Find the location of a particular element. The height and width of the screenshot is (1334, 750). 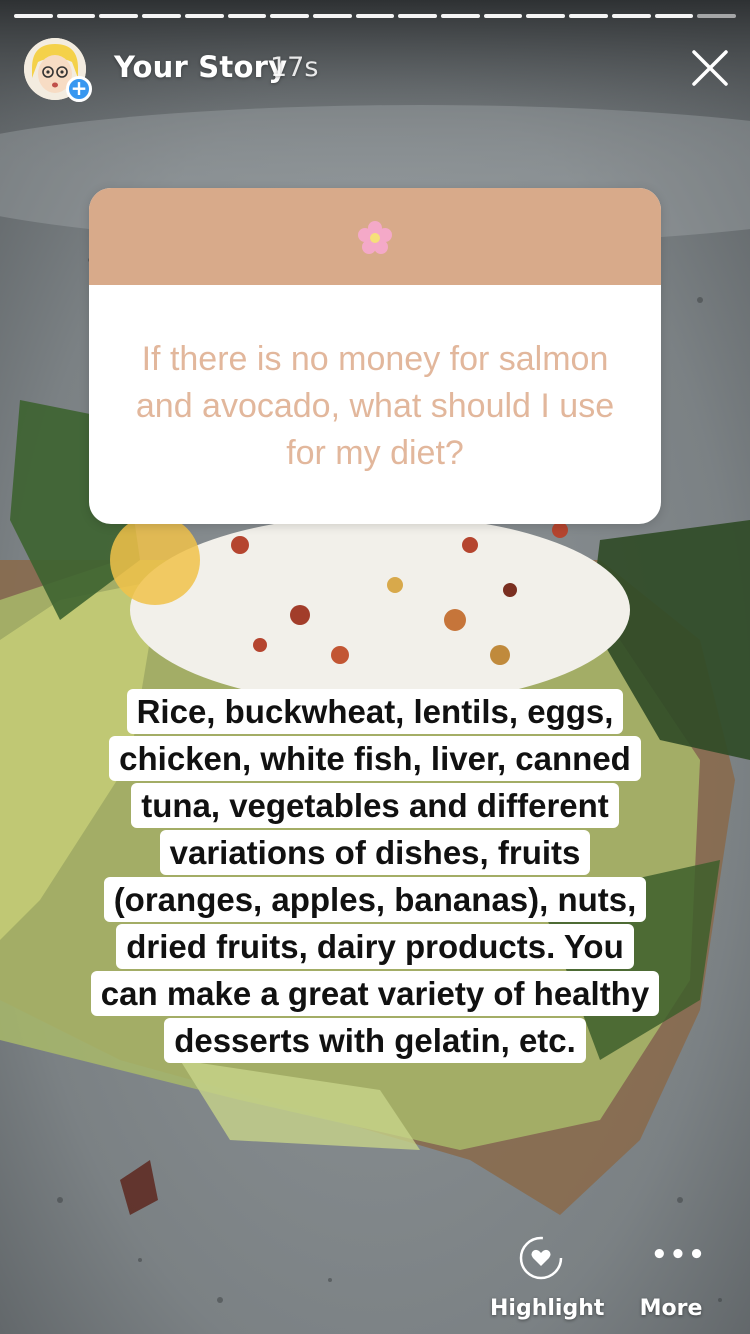

more-dots-icon: ••• is located at coordinates (679, 1255).